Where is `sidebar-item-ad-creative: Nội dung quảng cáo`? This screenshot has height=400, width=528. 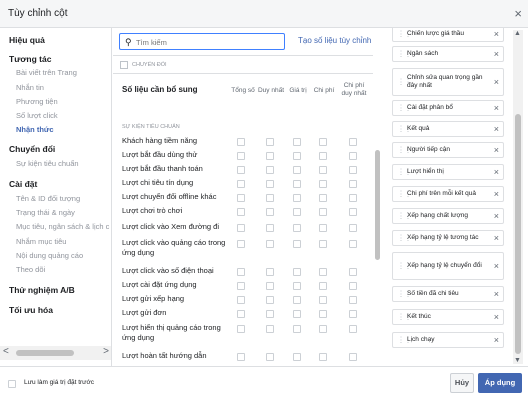
sidebar-item-ad-creative: Nội dung quảng cáo is located at coordinates (49, 255).